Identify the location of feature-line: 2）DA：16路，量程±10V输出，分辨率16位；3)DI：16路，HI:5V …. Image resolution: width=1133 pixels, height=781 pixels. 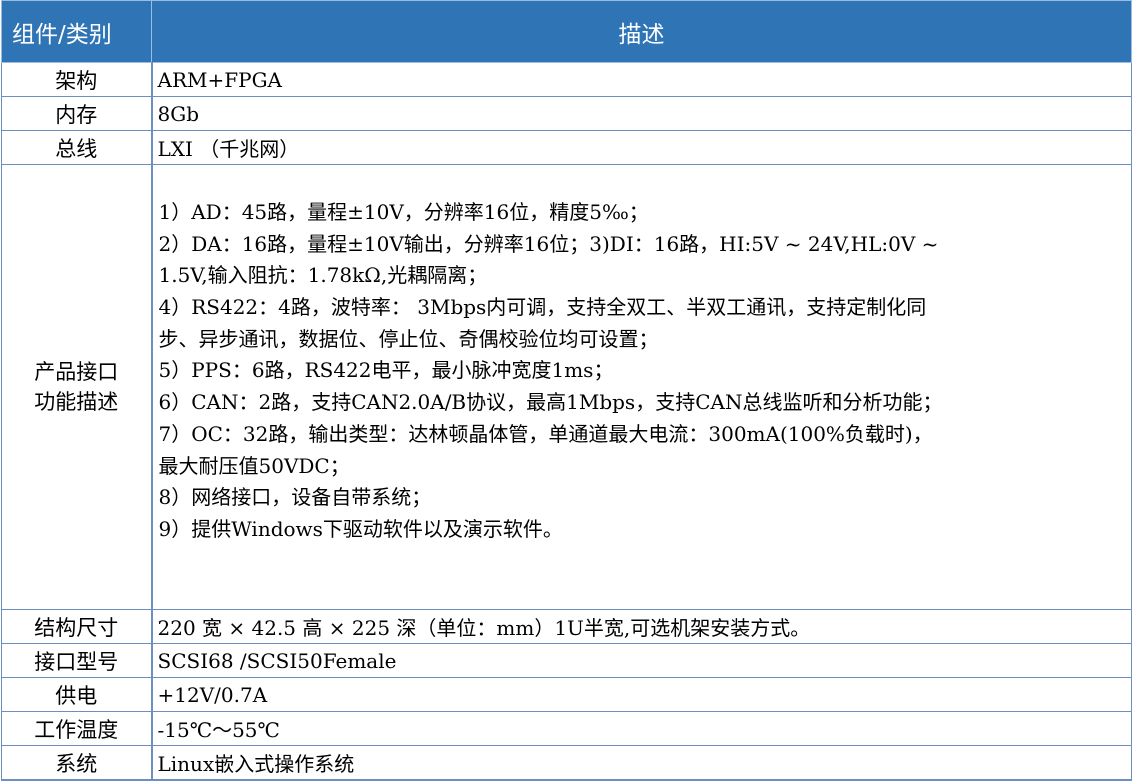
(548, 243).